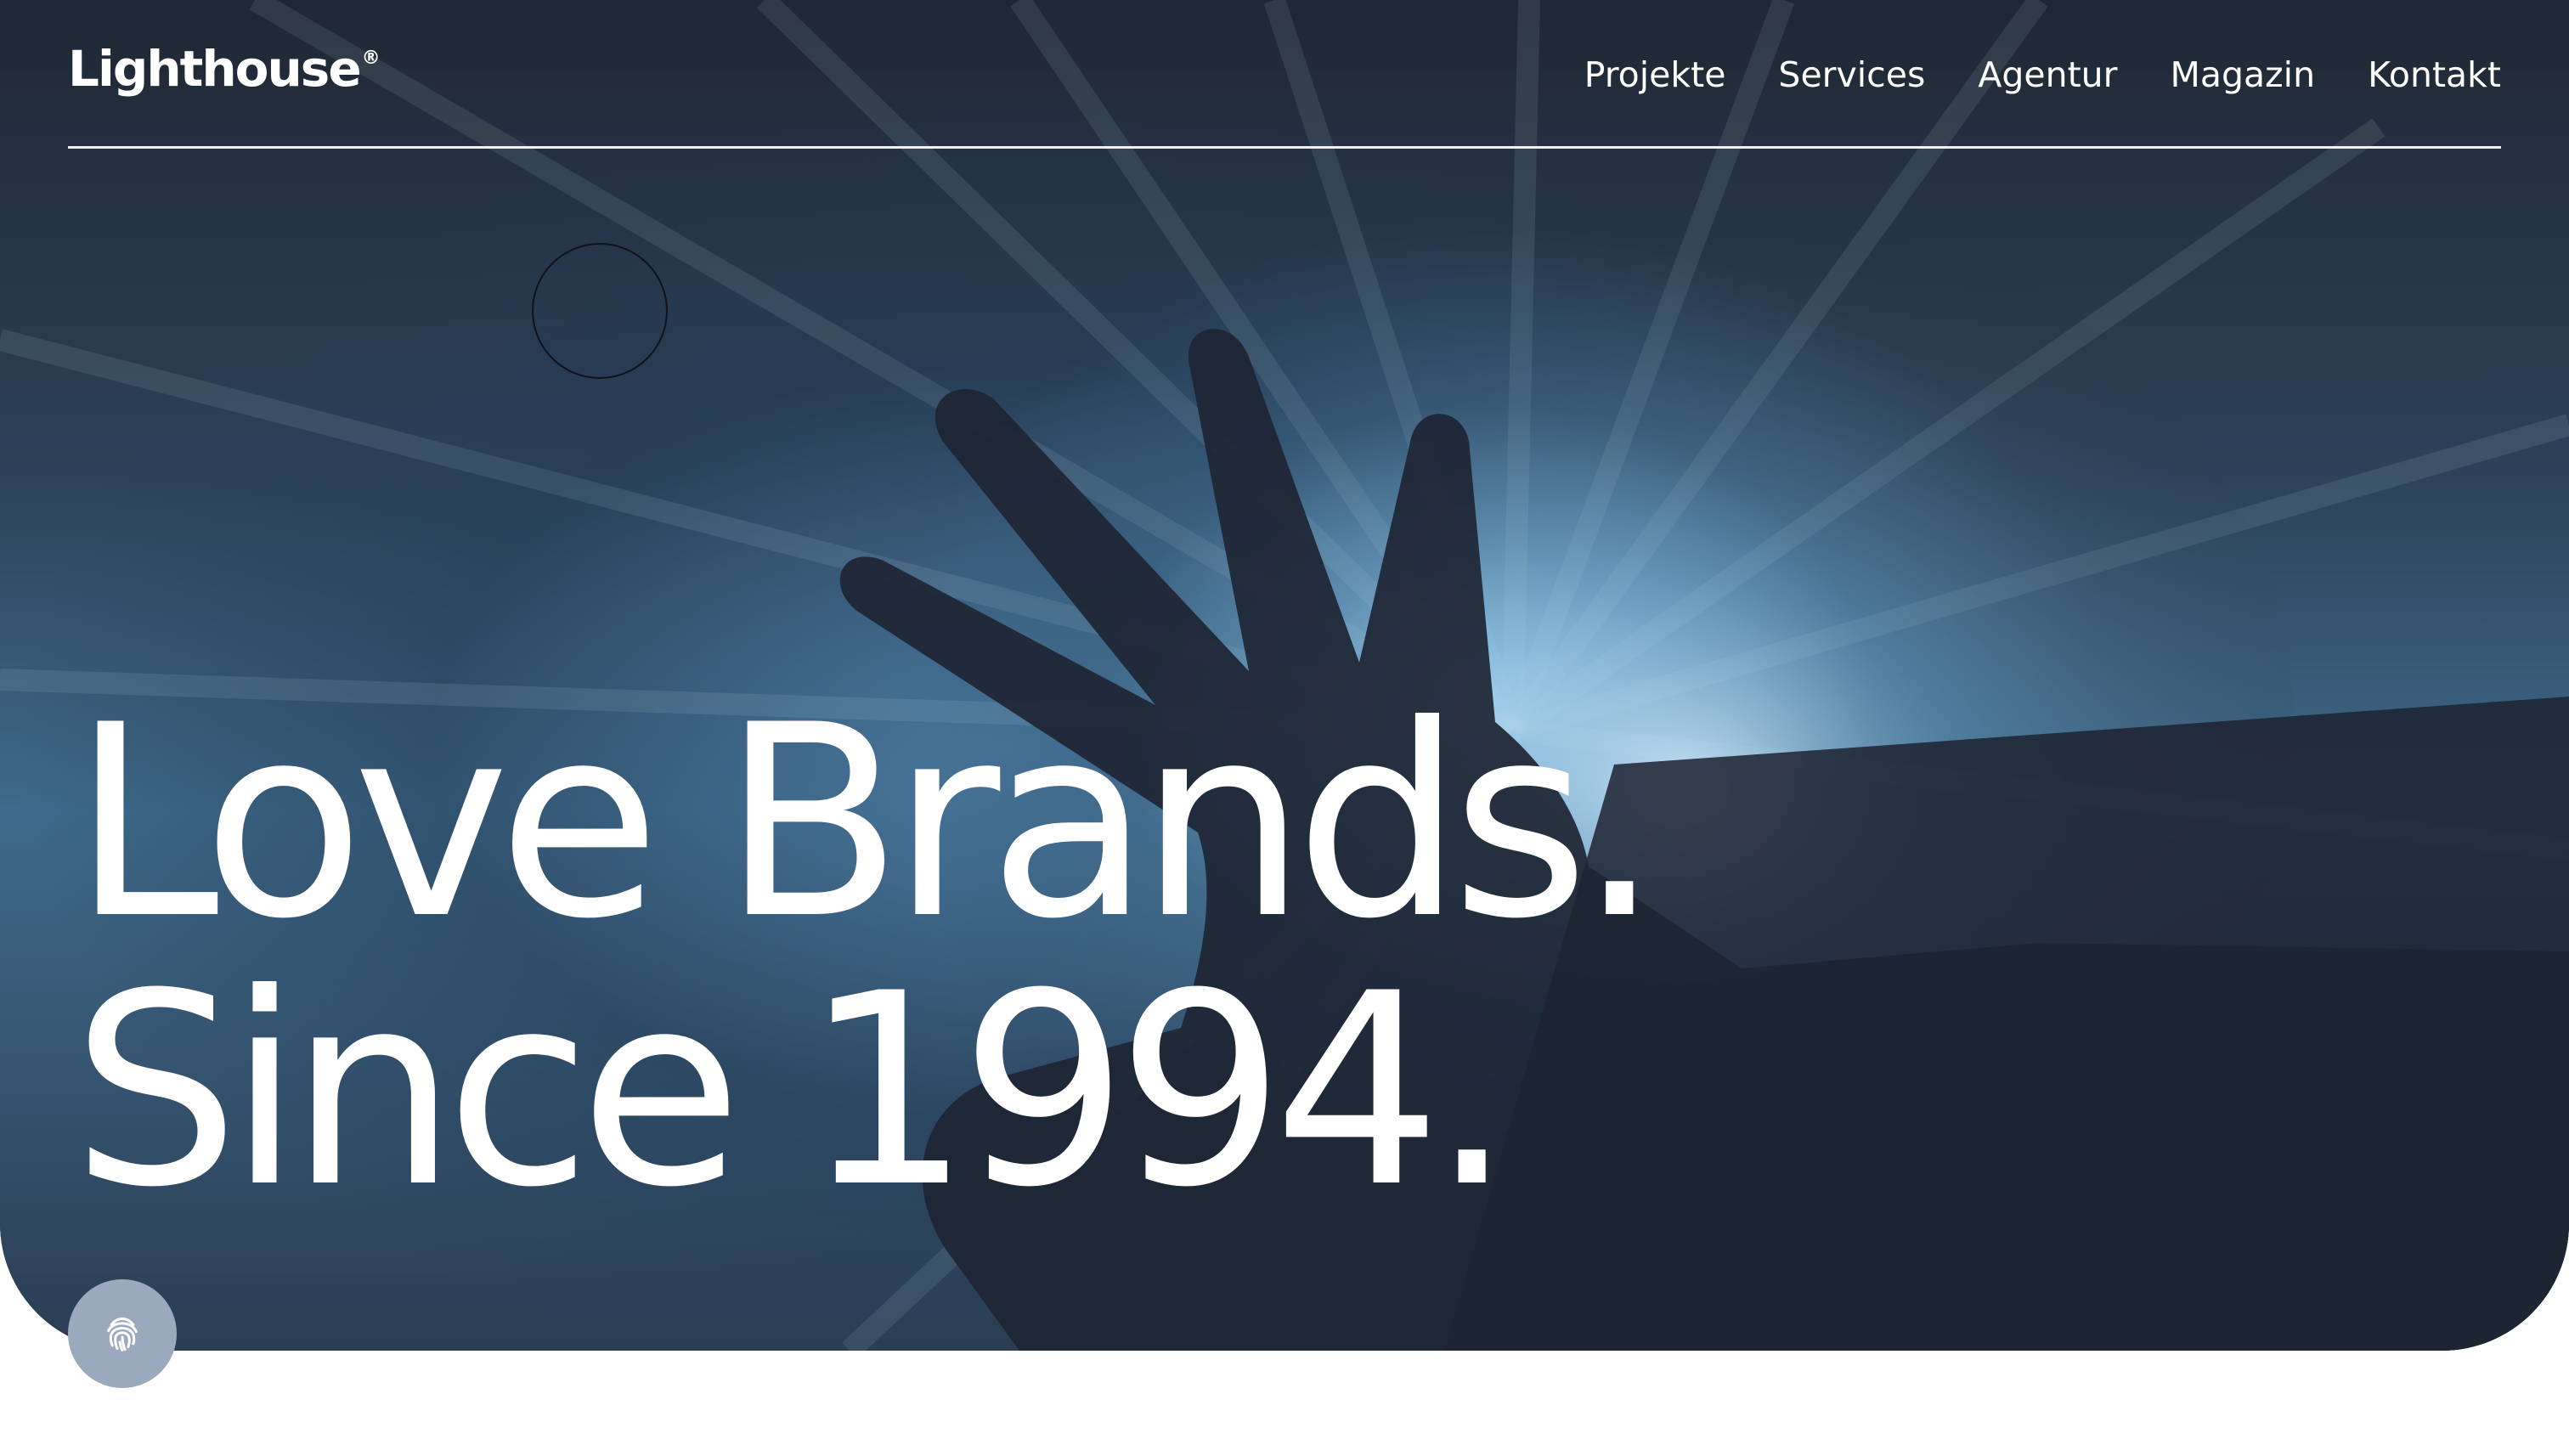  What do you see at coordinates (867, 823) in the screenshot?
I see `headline-line-1: Love Brands.` at bounding box center [867, 823].